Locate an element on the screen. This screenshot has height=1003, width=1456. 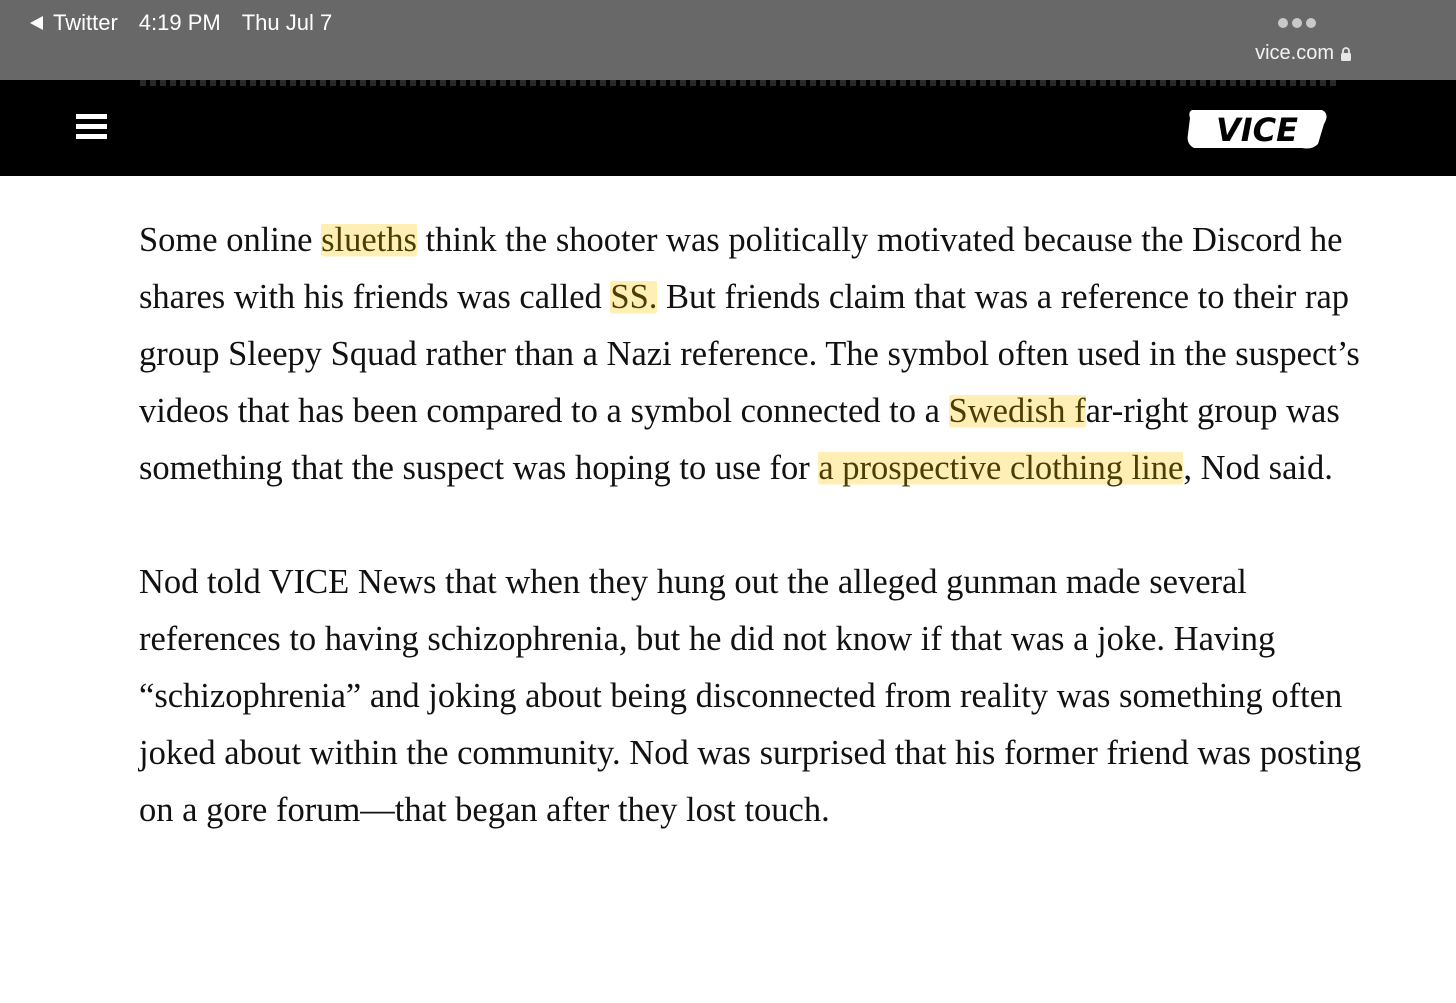
logo-text: VICE is located at coordinates (1257, 130).